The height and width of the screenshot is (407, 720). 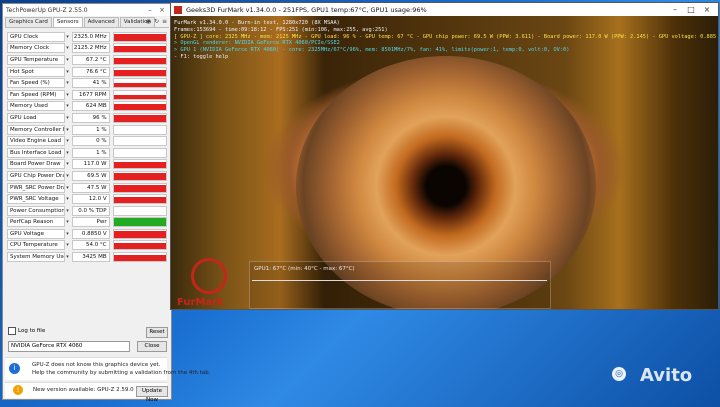 What do you see at coordinates (304, 269) in the screenshot?
I see `temperature-graph-label: GPU1: 67°C (min: 40°C - max: 67°C)` at bounding box center [304, 269].